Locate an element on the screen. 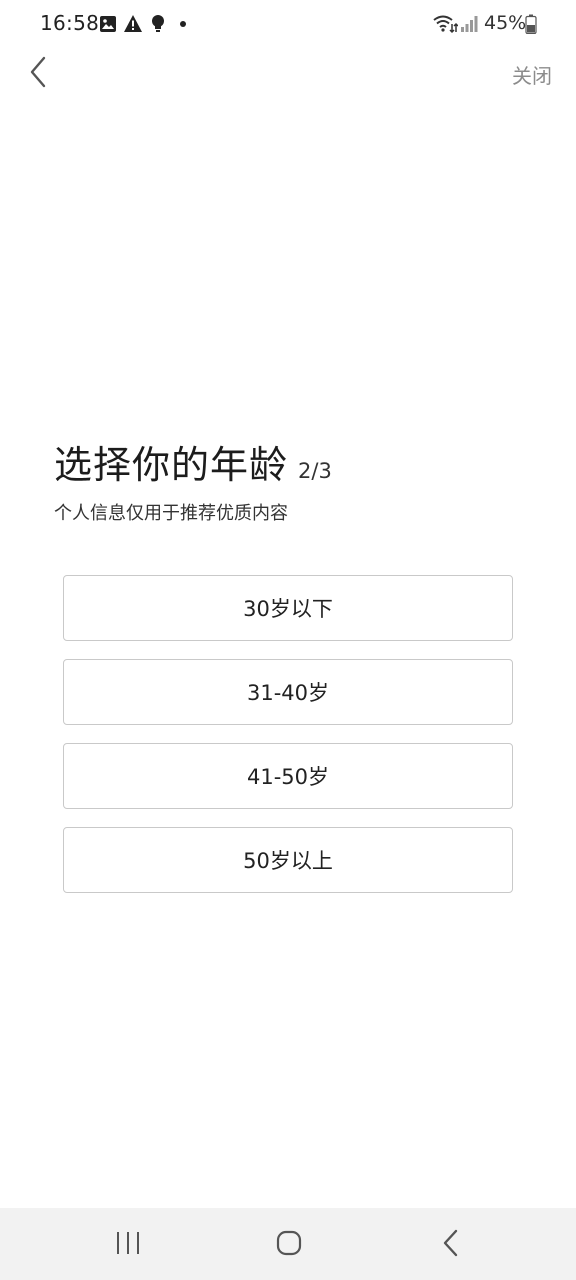 The height and width of the screenshot is (1280, 576). gallery-icon is located at coordinates (108, 24).